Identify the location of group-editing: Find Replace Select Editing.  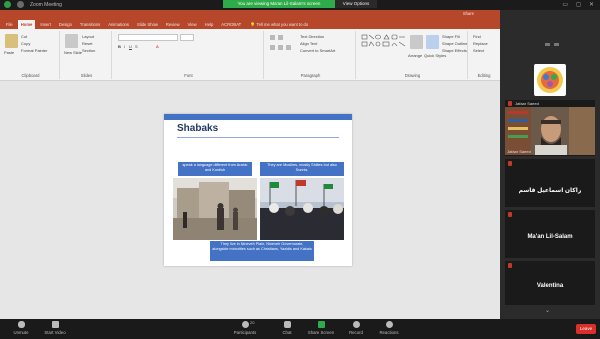
(484, 55).